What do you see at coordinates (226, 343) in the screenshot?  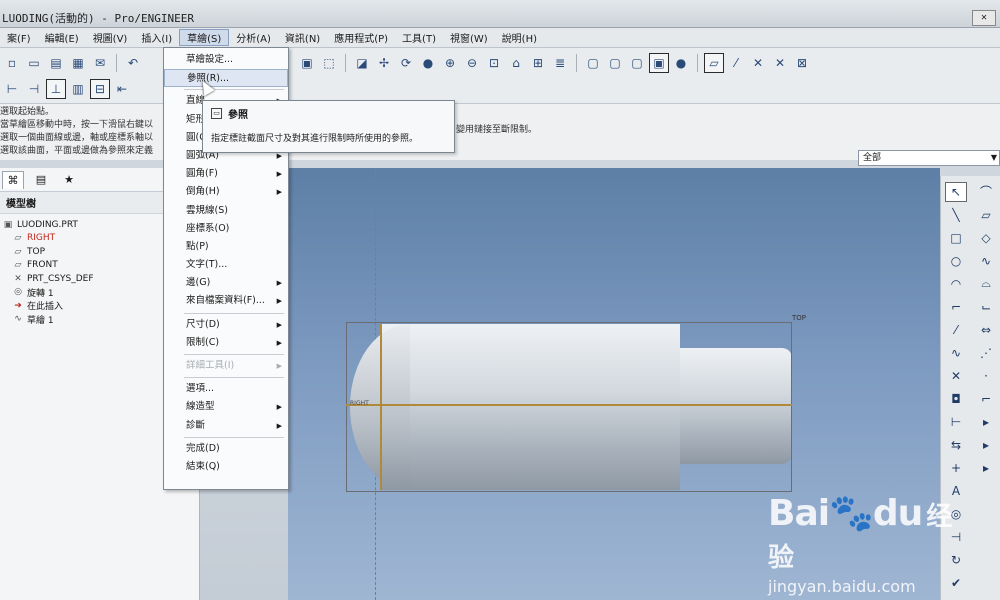 I see `sketch-menu-item: 限制(C) ▶` at bounding box center [226, 343].